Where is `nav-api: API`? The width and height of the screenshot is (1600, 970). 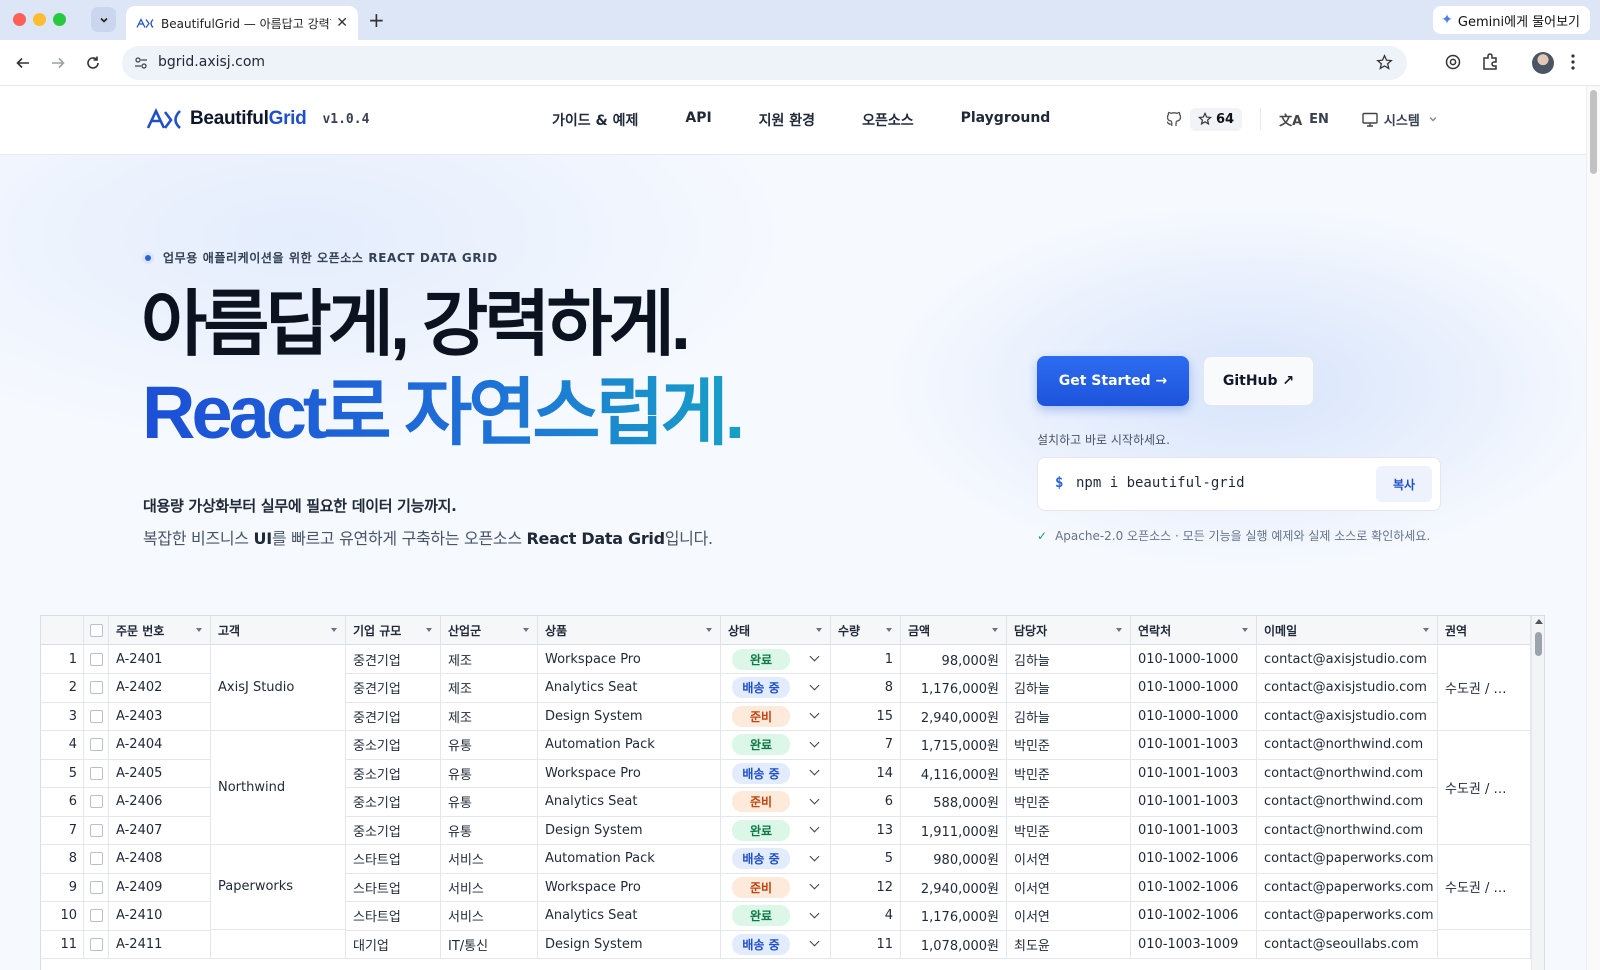 nav-api: API is located at coordinates (698, 120).